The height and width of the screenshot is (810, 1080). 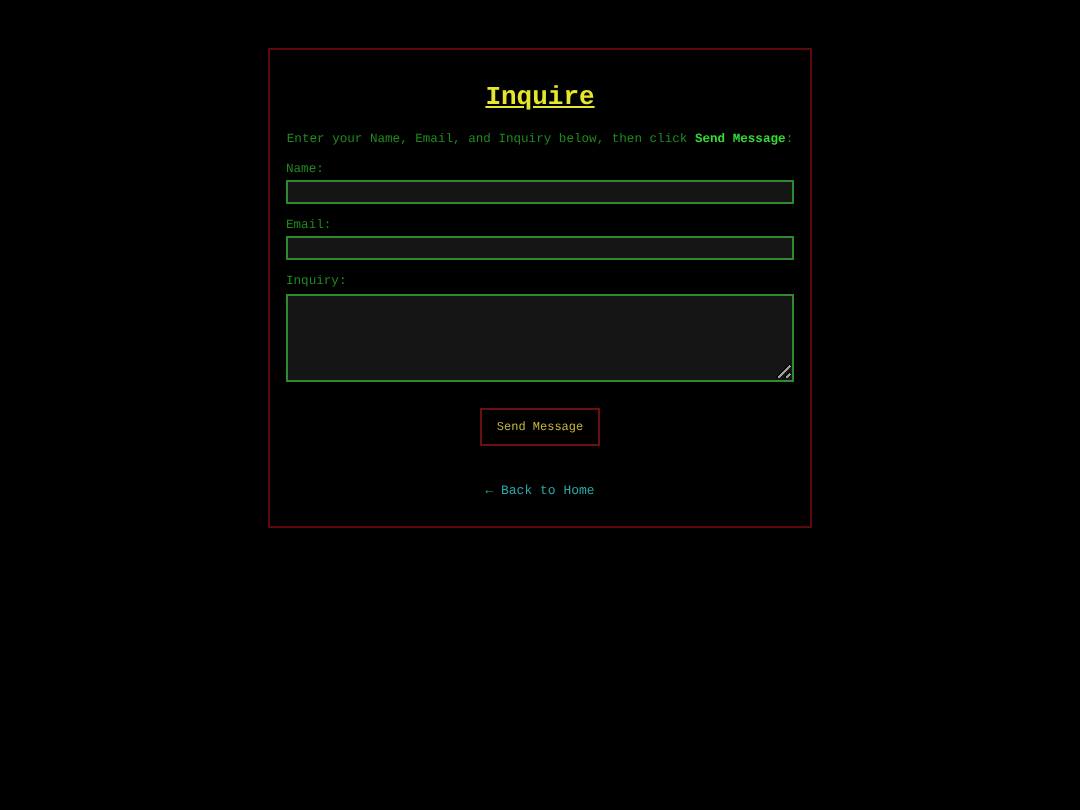 What do you see at coordinates (540, 98) in the screenshot?
I see `page-title: Inquire` at bounding box center [540, 98].